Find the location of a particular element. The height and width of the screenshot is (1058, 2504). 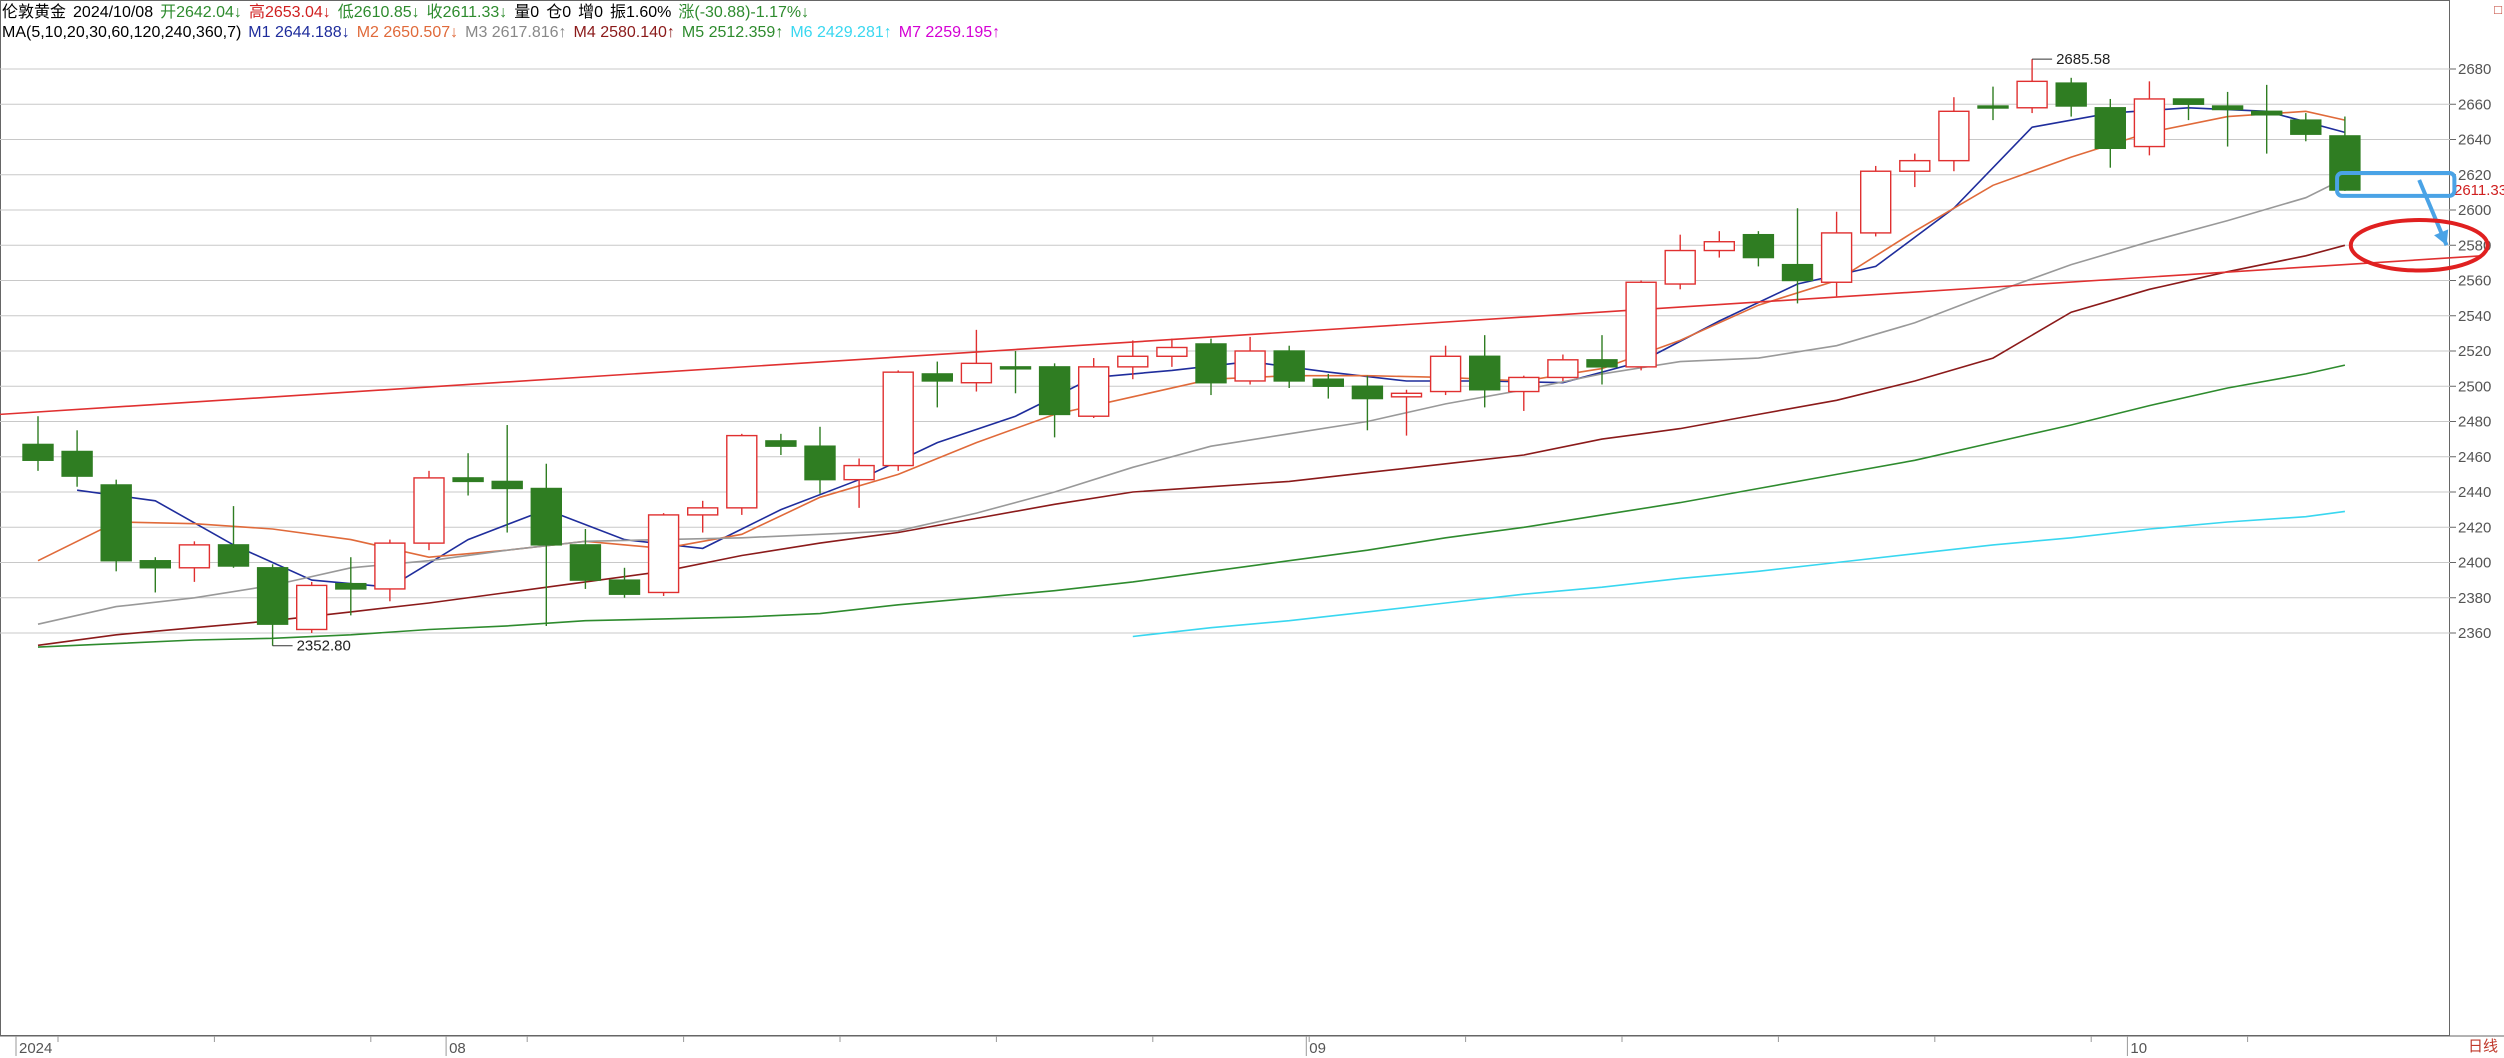

price-tick-label: 2480 is located at coordinates (2474, 422).